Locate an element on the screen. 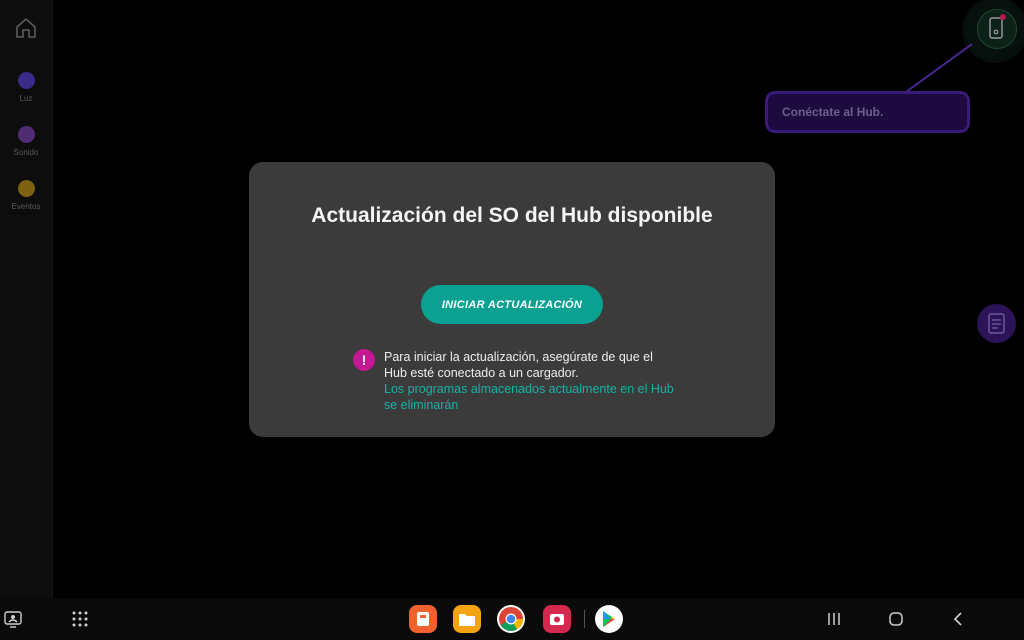 This screenshot has height=640, width=1024. camera-icon is located at coordinates (557, 619).